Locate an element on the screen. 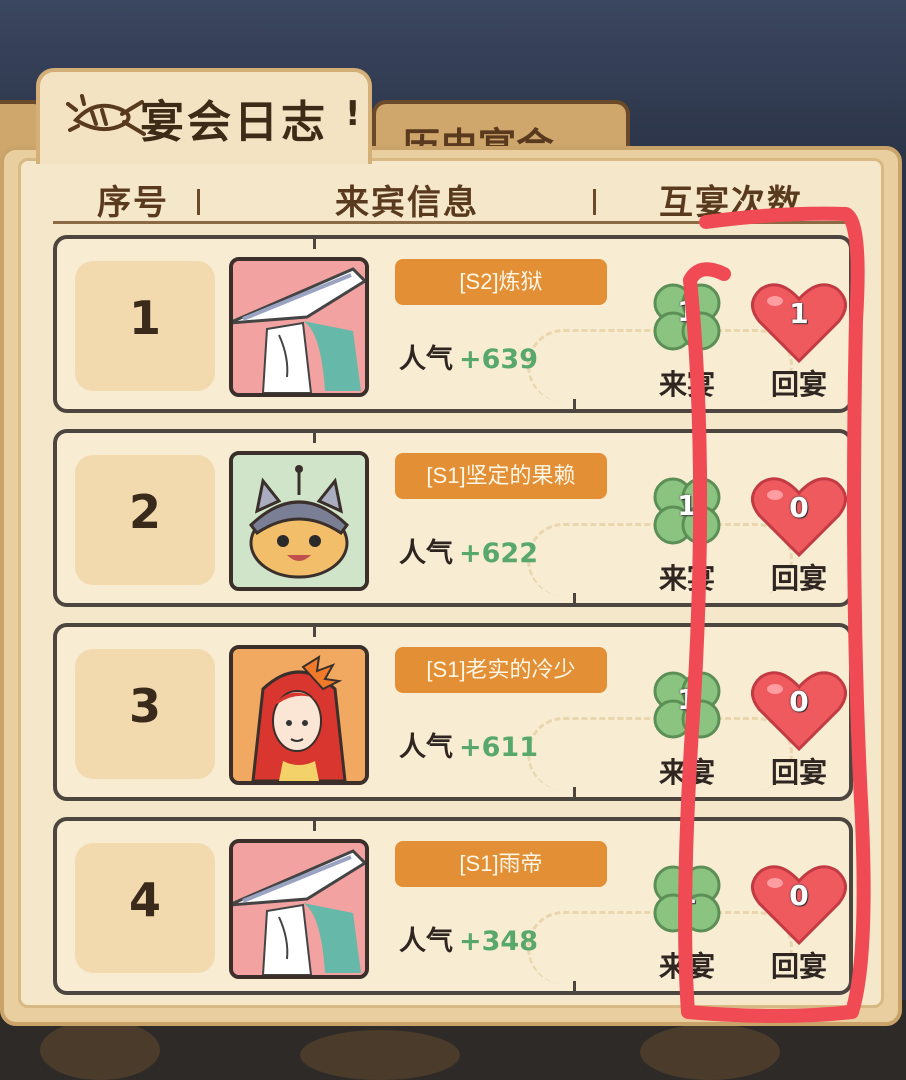 Image resolution: width=906 pixels, height=1080 pixels. index-box: 3 is located at coordinates (145, 714).